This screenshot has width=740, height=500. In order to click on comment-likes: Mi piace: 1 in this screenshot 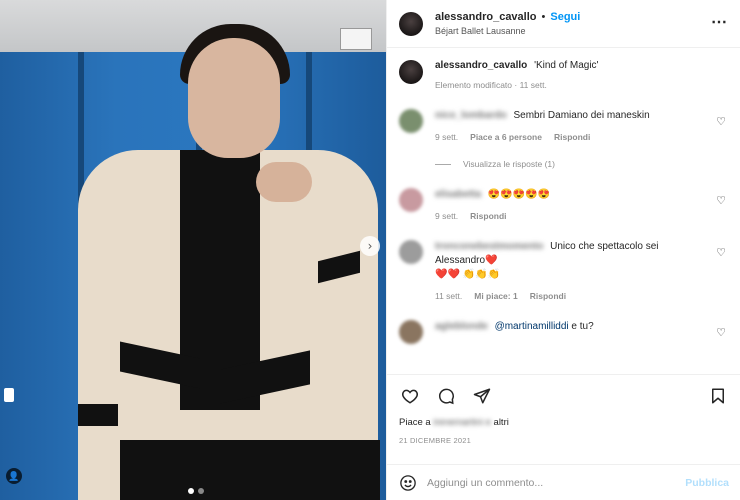, I will do `click(495, 296)`.